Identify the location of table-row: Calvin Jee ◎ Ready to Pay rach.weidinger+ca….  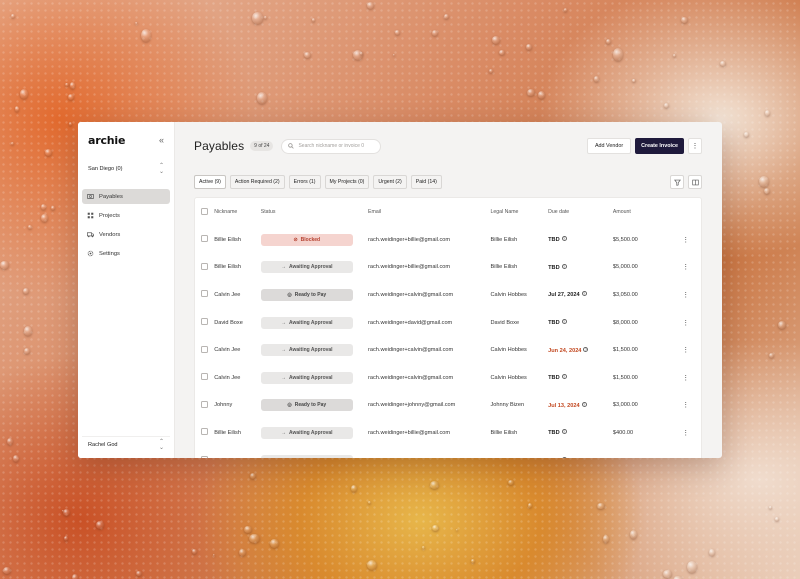
(448, 295).